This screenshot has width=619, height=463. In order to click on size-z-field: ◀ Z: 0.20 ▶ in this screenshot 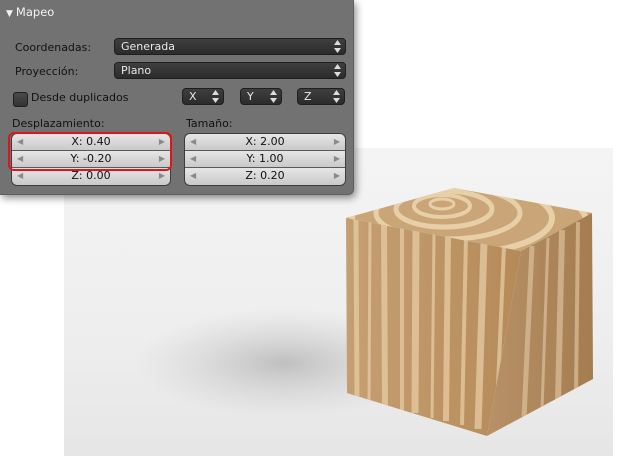, I will do `click(265, 176)`.